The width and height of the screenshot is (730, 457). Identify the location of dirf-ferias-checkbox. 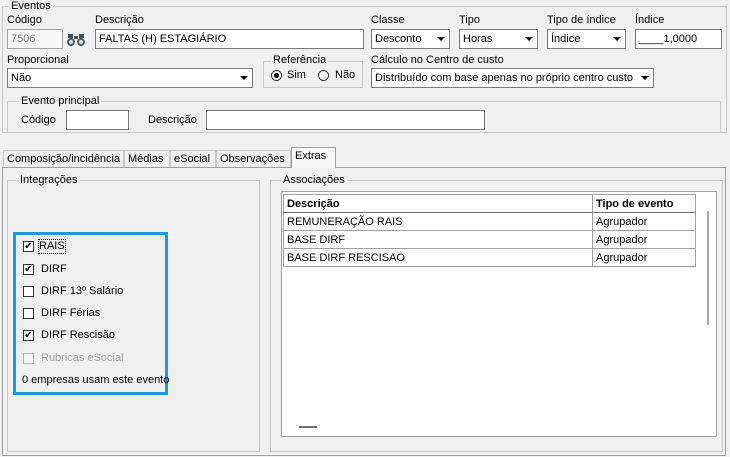
(28, 313).